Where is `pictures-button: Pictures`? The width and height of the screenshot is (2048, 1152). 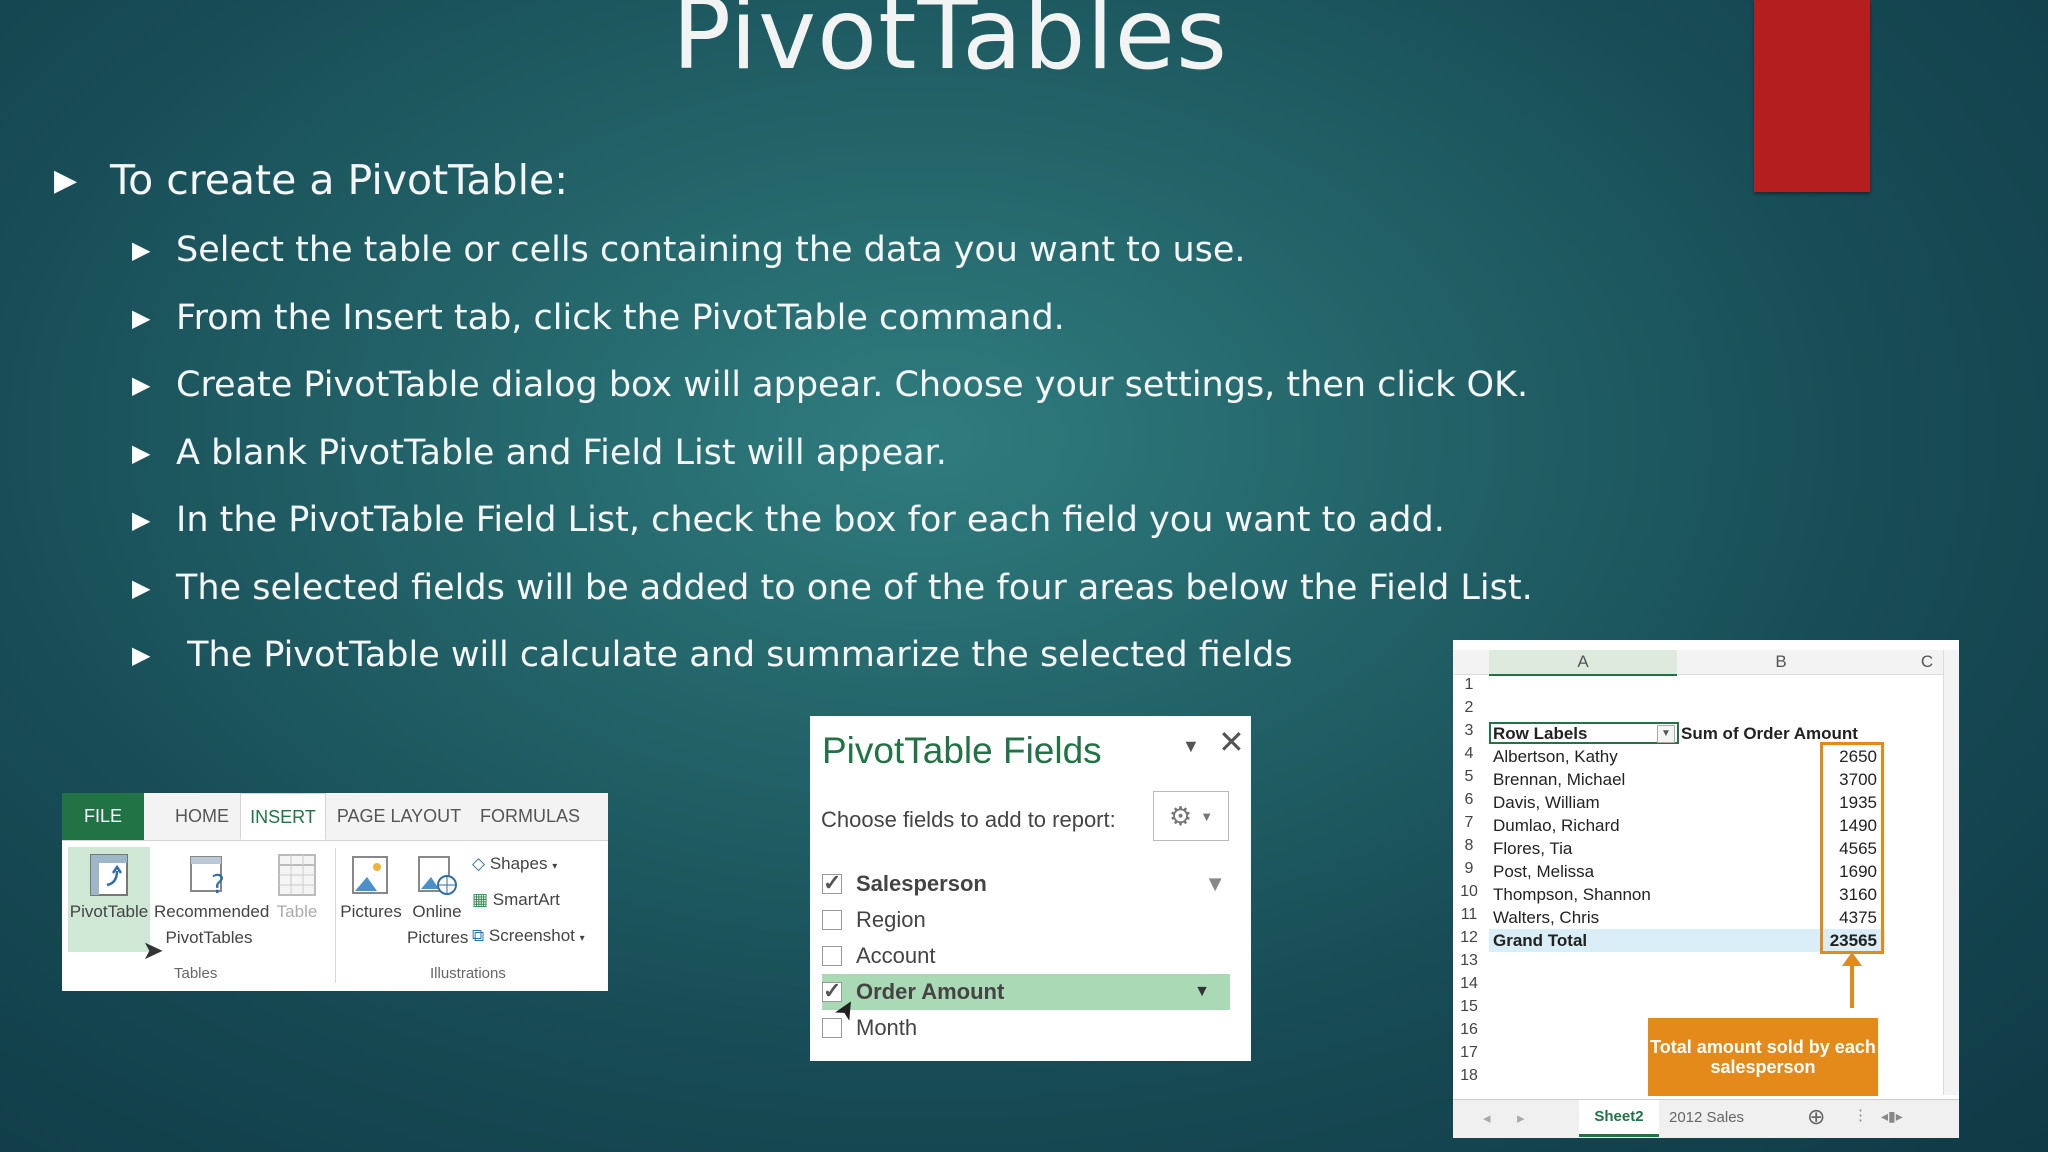
pictures-button: Pictures is located at coordinates (371, 886).